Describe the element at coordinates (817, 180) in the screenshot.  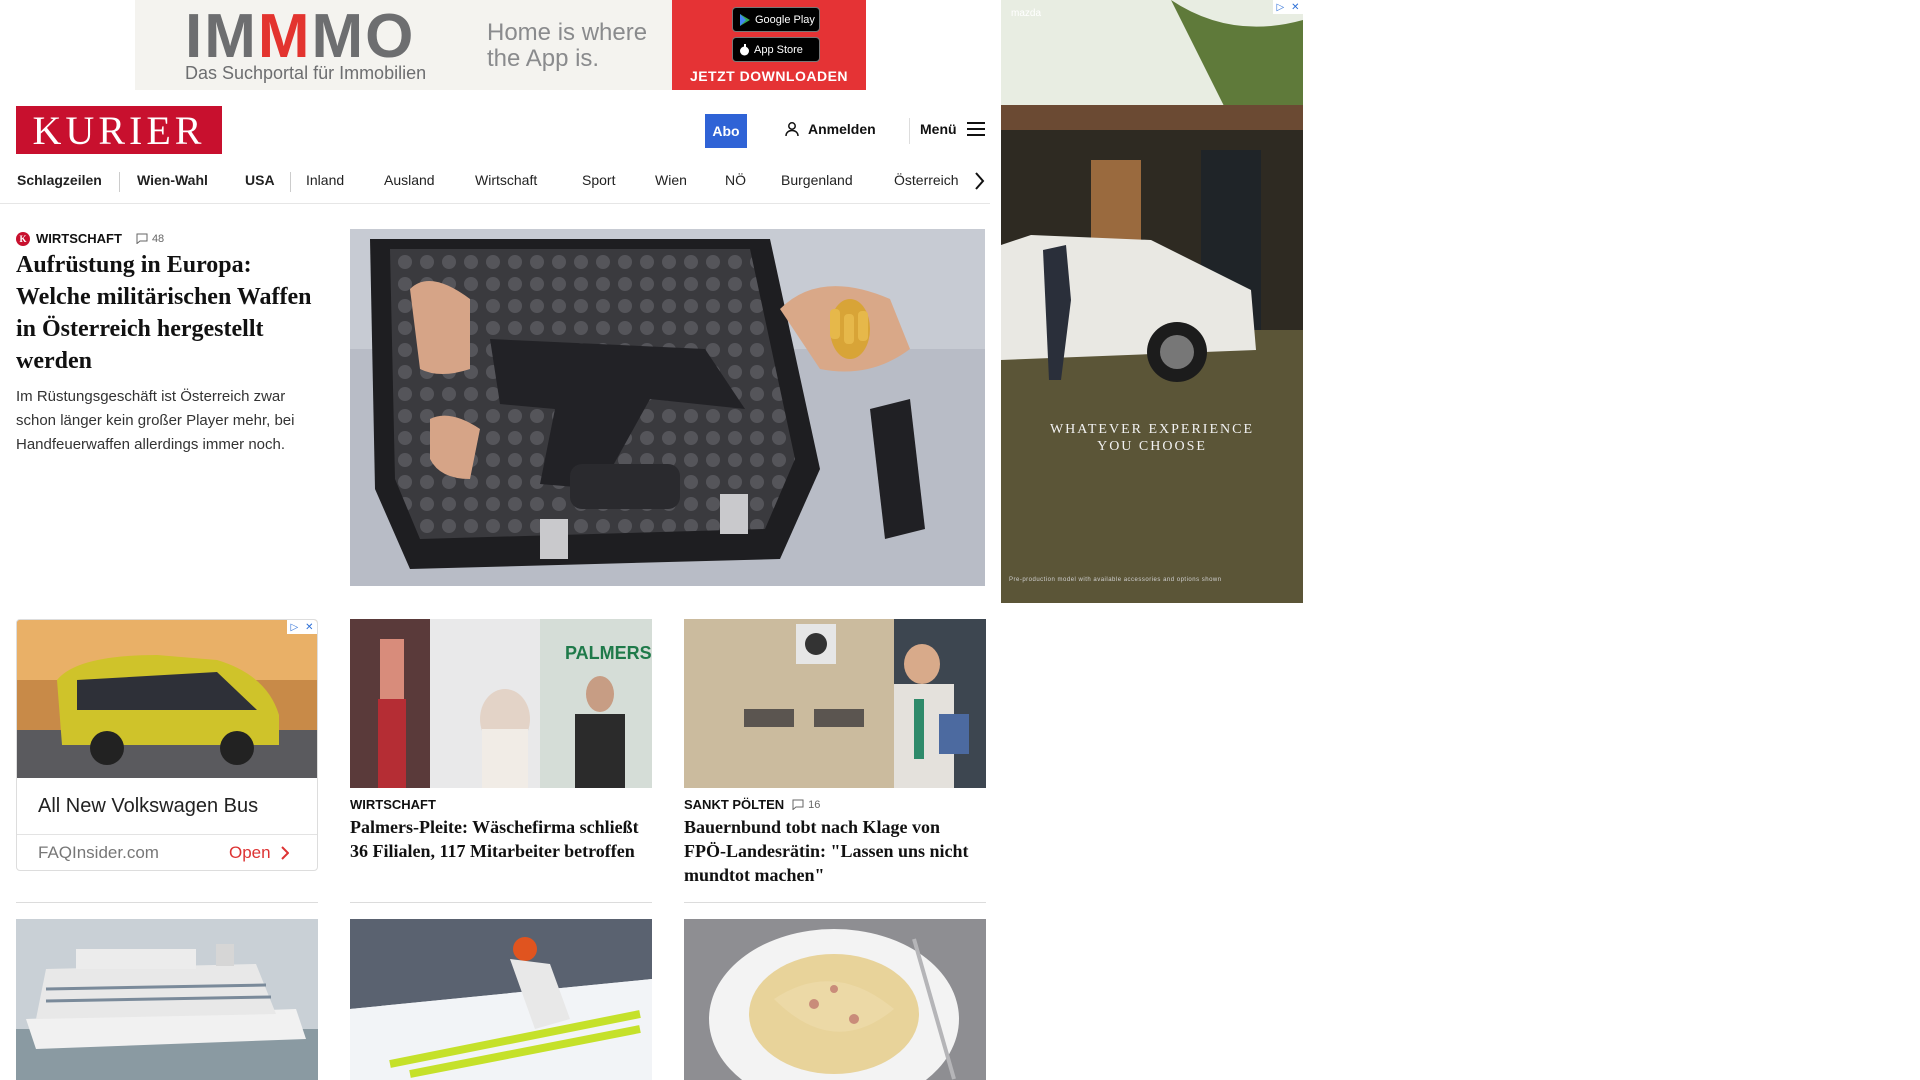
I see `nav-item-burgenland: Burgenland` at that location.